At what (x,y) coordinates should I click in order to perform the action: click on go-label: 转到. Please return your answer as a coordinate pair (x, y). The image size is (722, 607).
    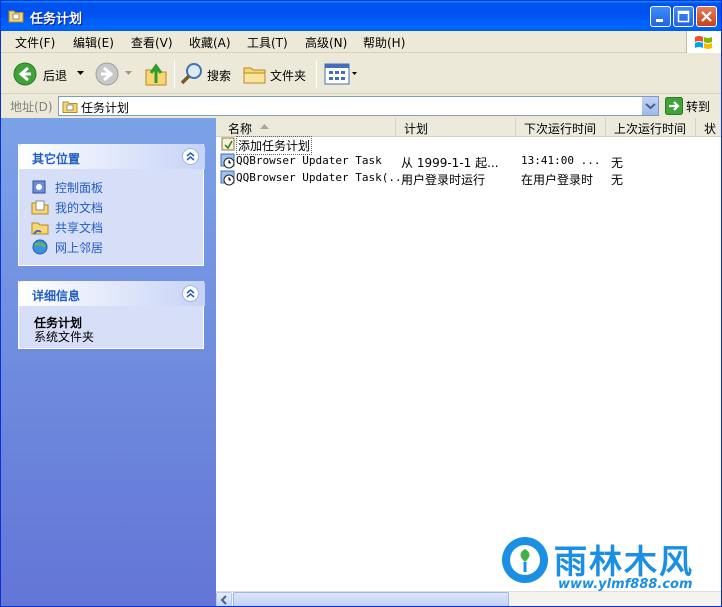
    Looking at the image, I should click on (698, 107).